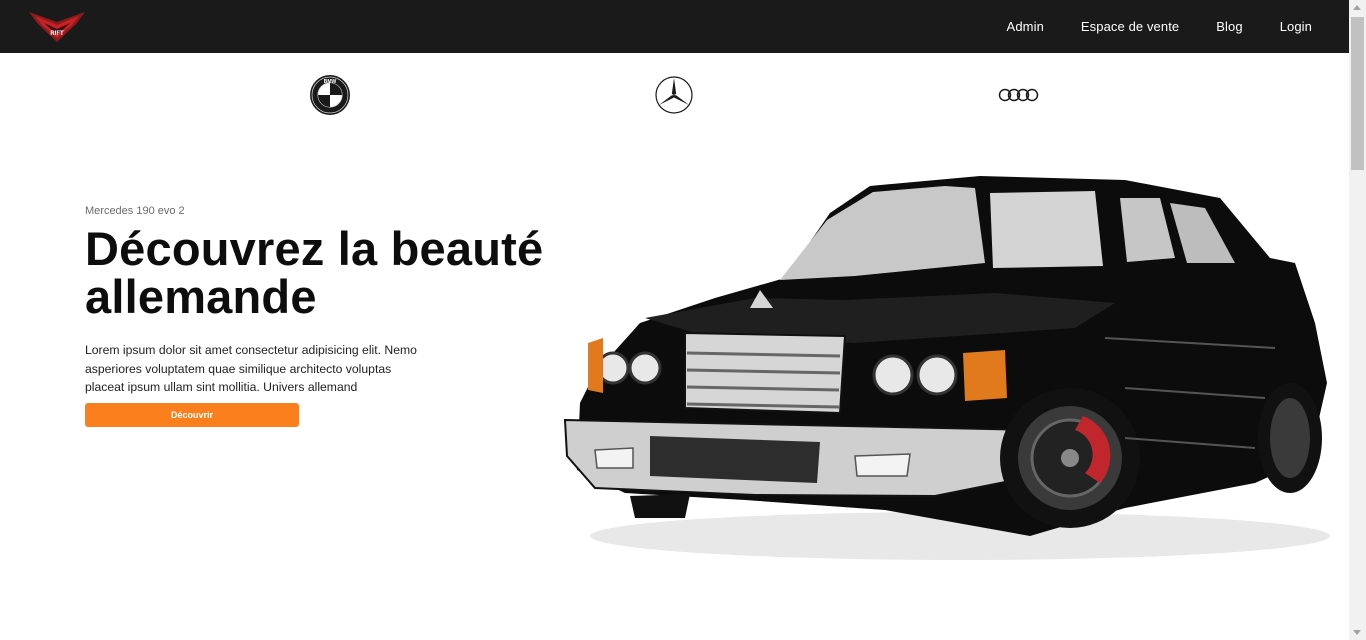  What do you see at coordinates (1296, 26) in the screenshot?
I see `nav-login: Login` at bounding box center [1296, 26].